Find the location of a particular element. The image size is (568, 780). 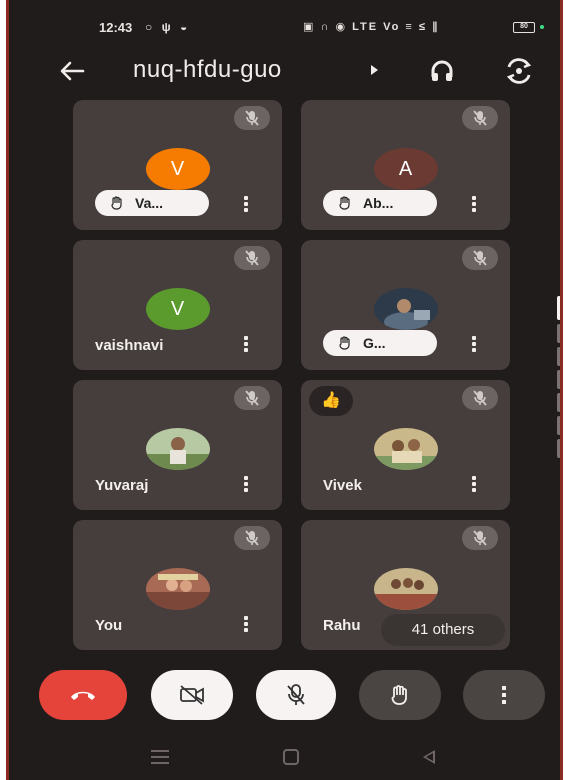

recent-apps-icon is located at coordinates (160, 757).